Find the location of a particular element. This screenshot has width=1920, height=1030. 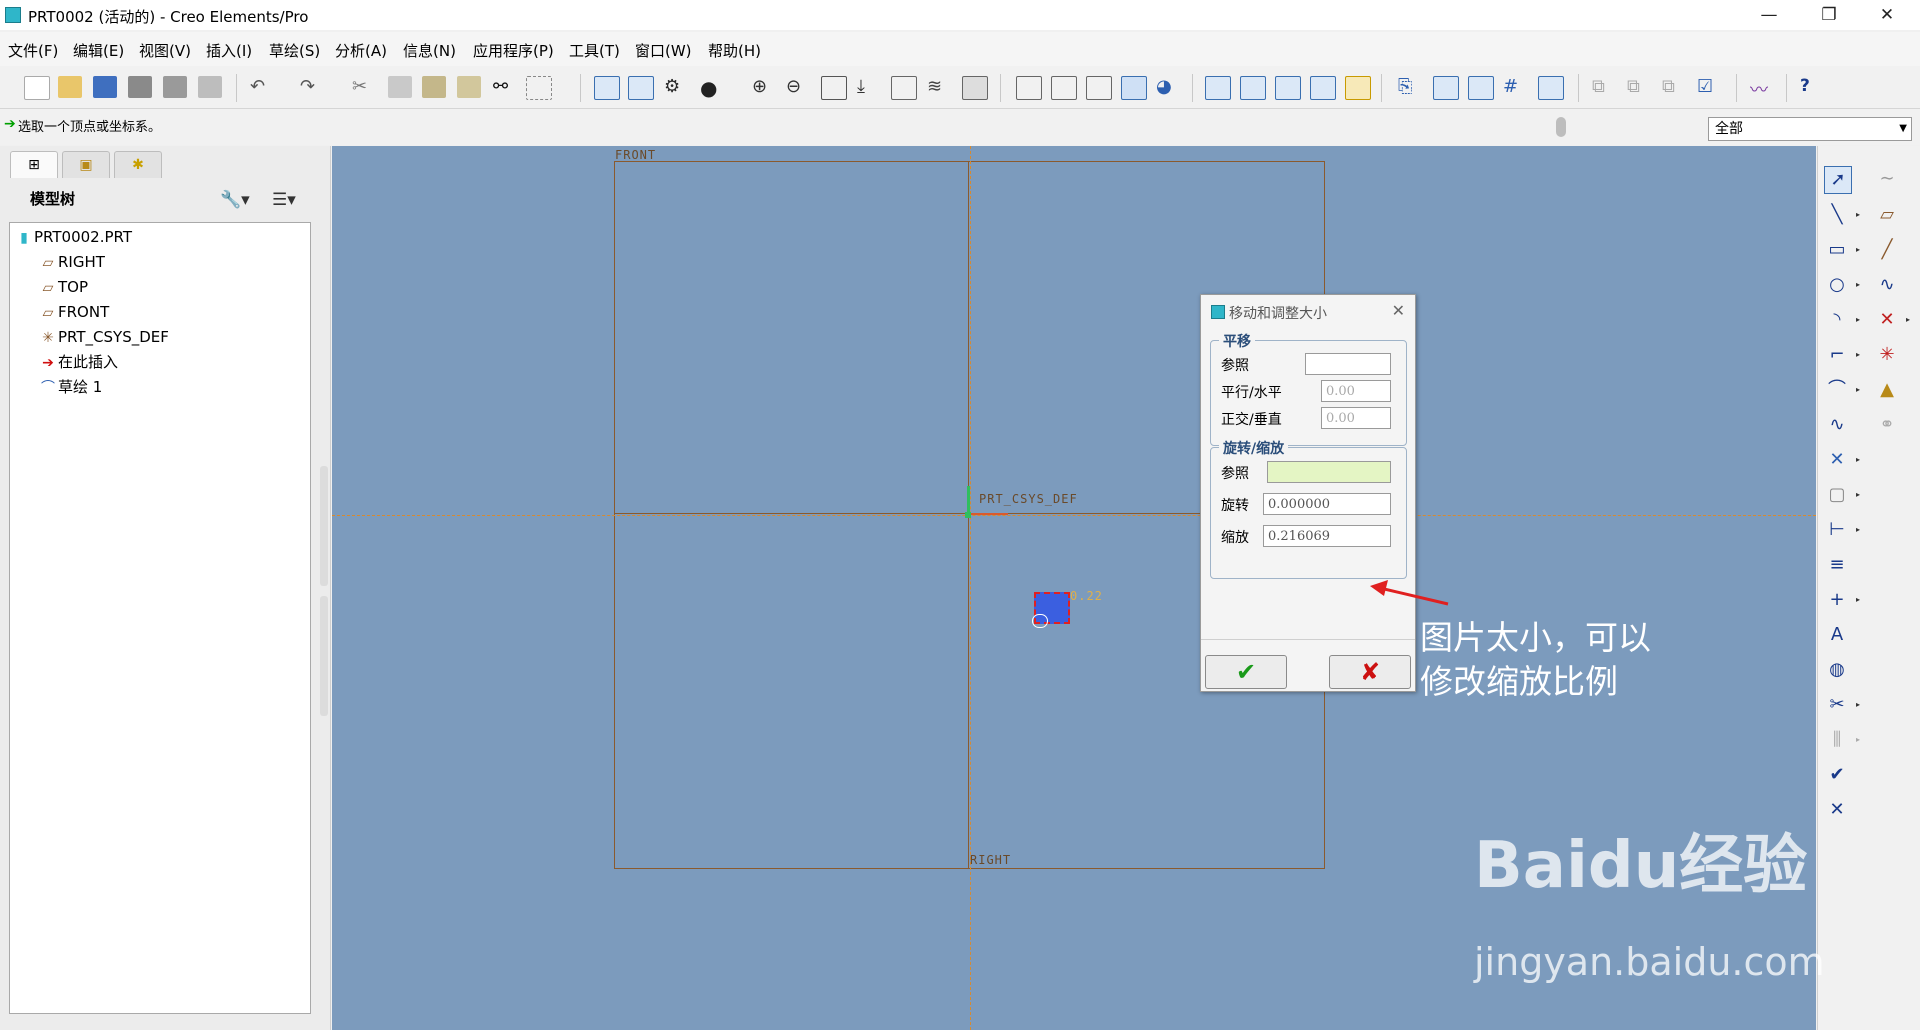

menu-analysis: 分析(A) is located at coordinates (361, 50).